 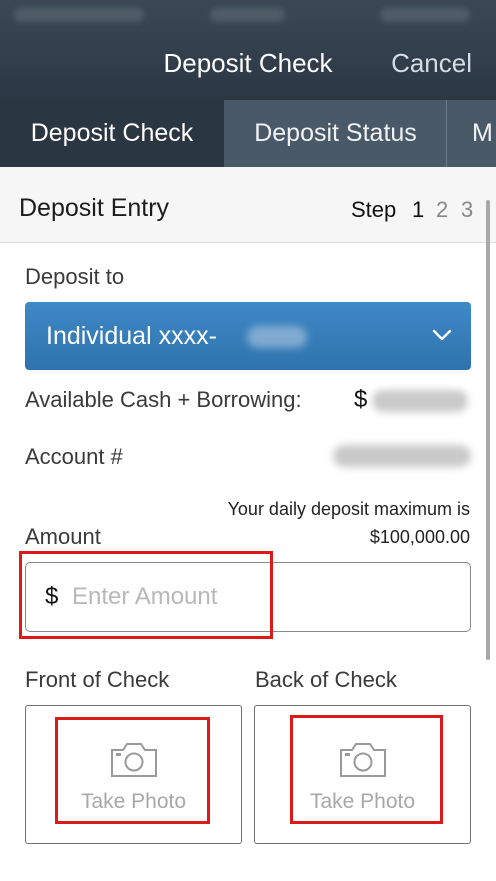 I want to click on deposit-to-label: Deposit to, so click(x=75, y=276).